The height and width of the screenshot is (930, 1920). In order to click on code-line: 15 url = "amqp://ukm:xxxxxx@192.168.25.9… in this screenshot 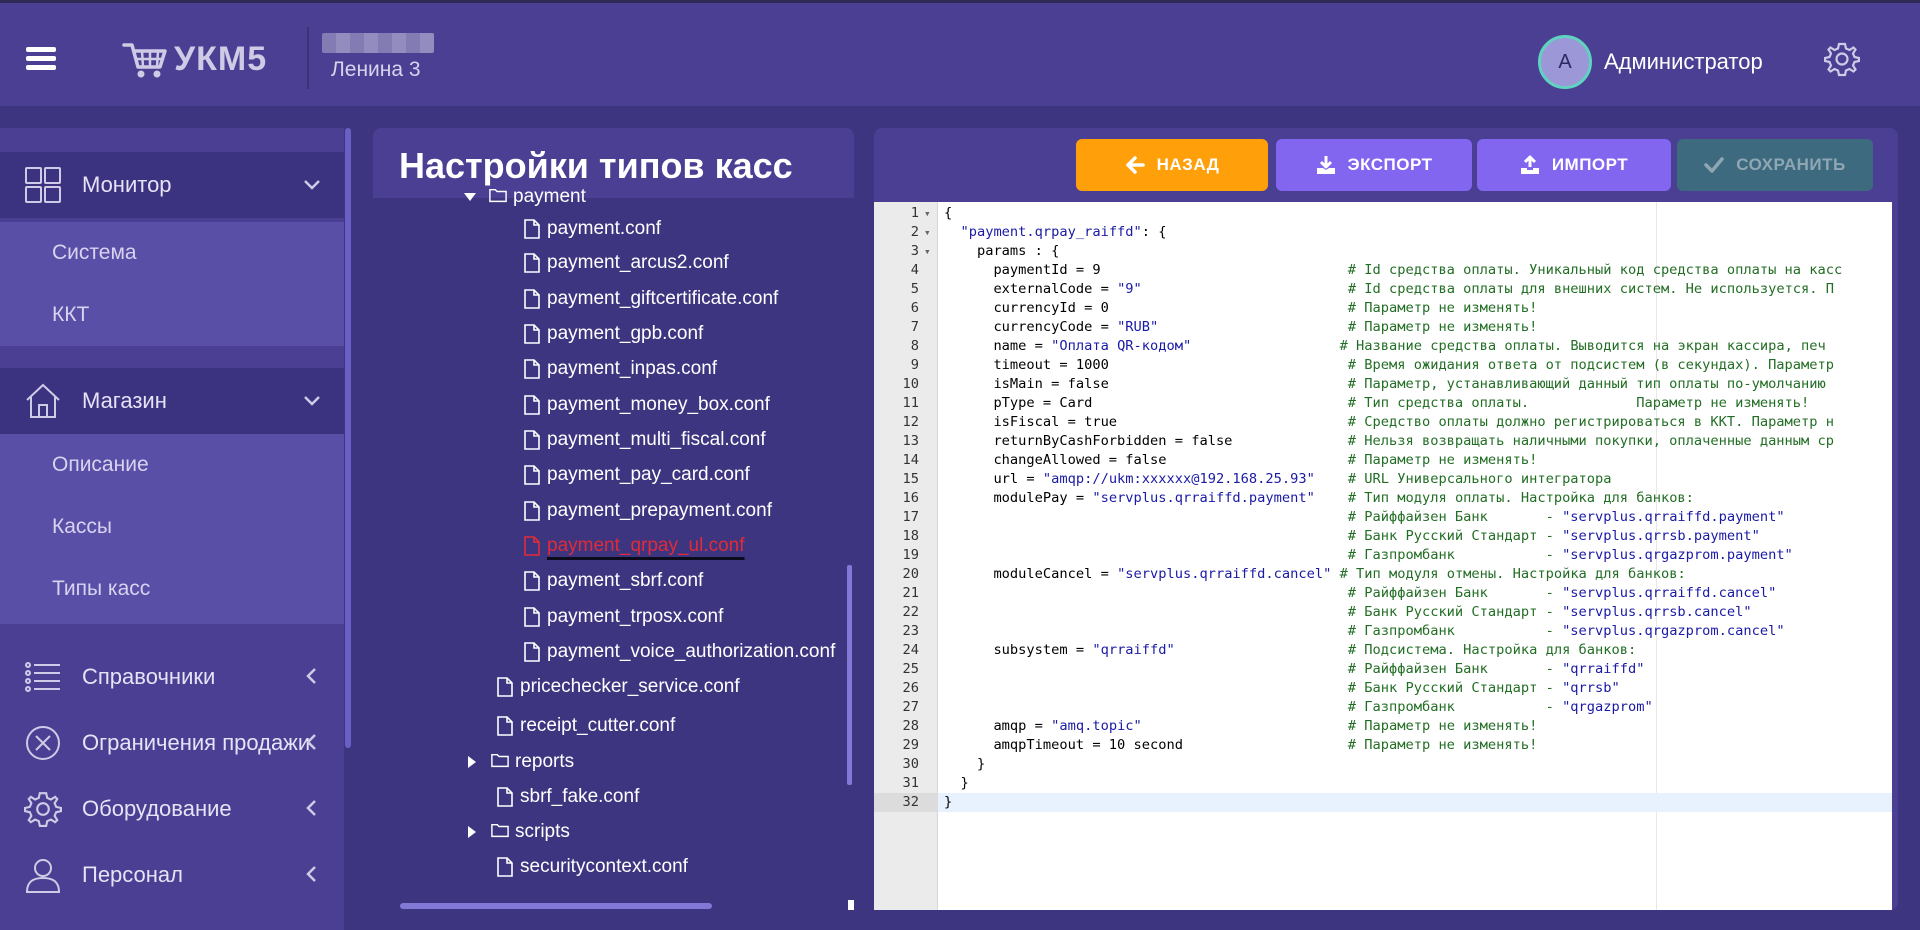, I will do `click(1383, 479)`.